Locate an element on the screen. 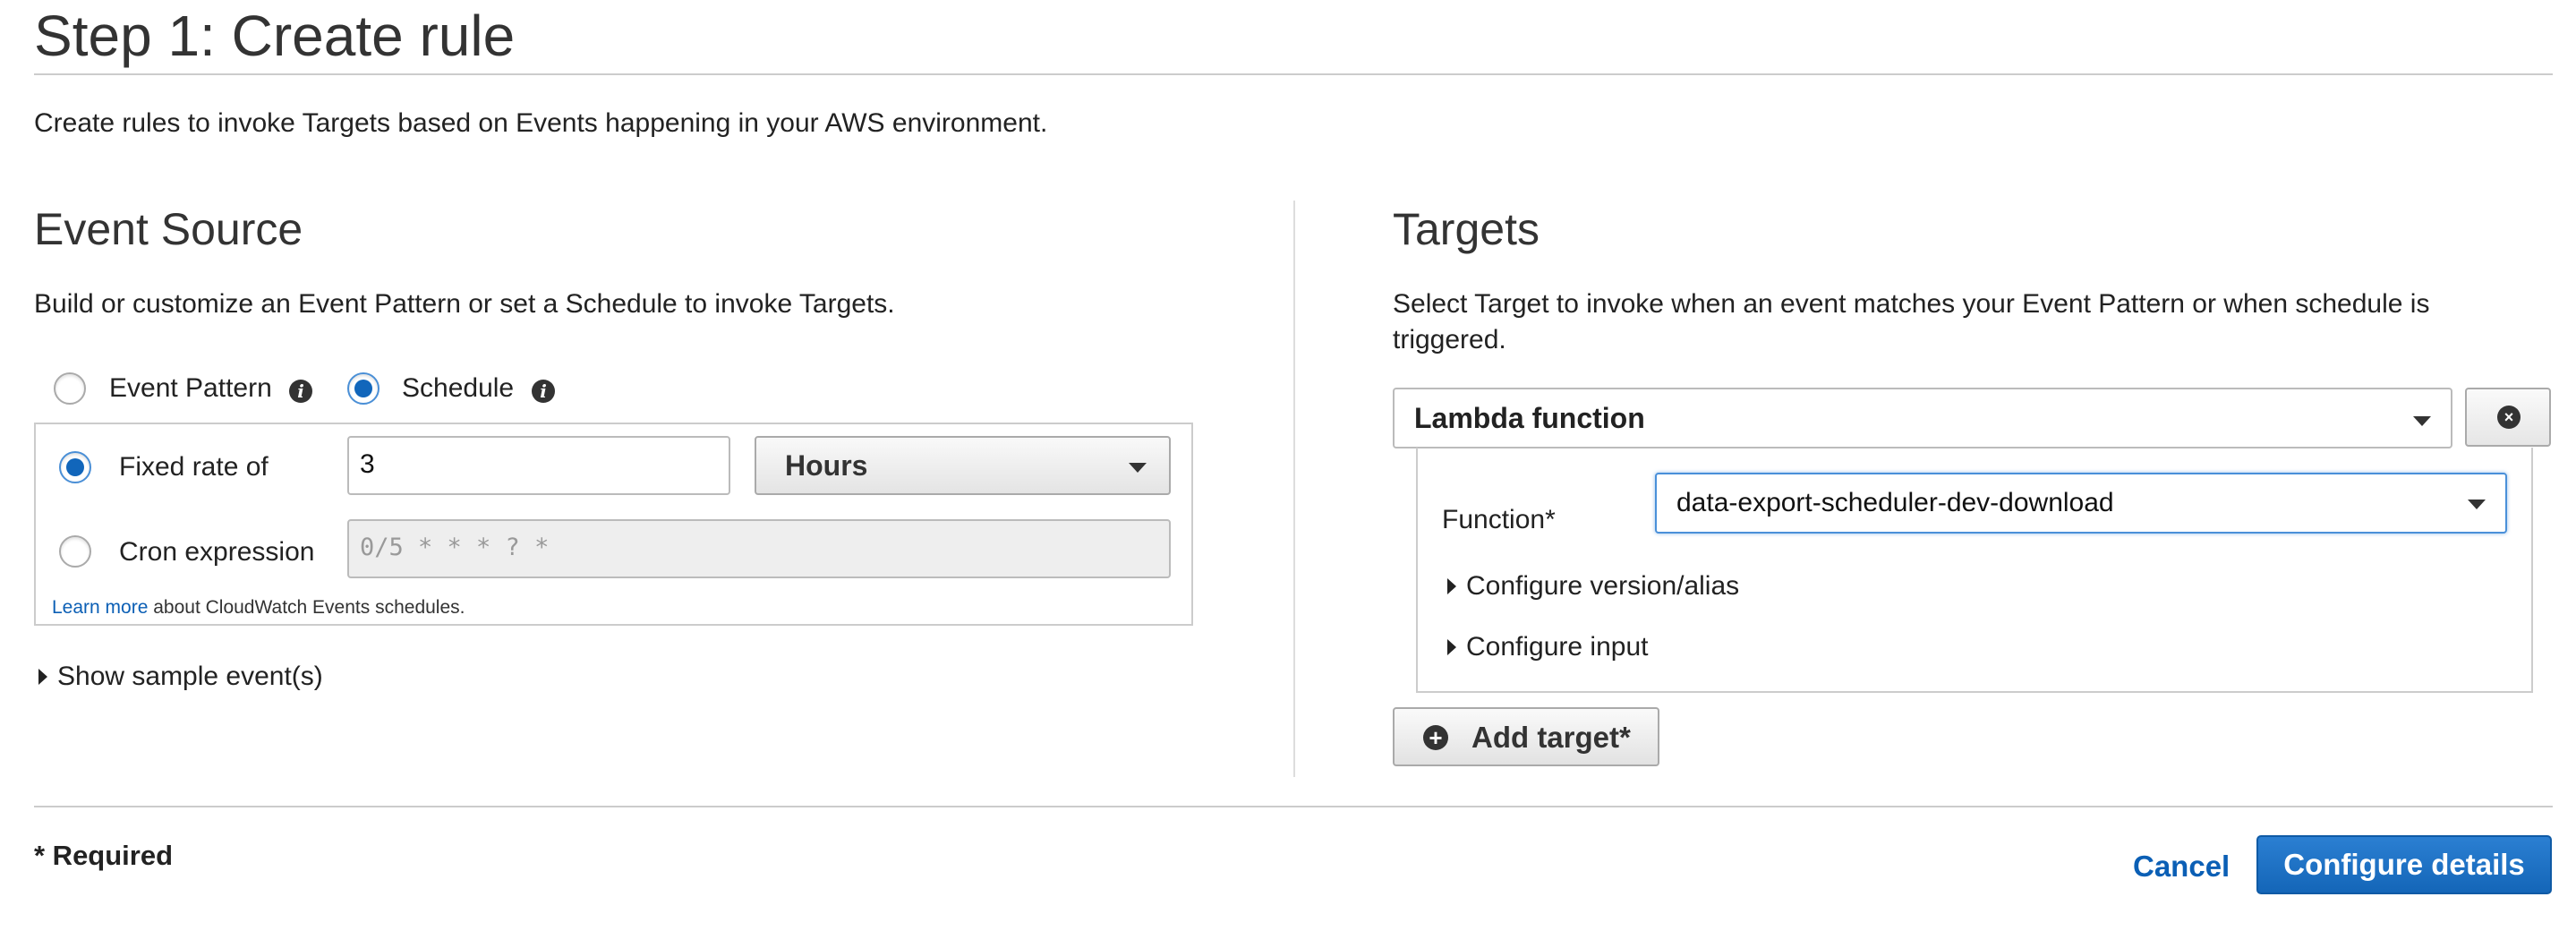  event-pattern-info-icon: i is located at coordinates (300, 391).